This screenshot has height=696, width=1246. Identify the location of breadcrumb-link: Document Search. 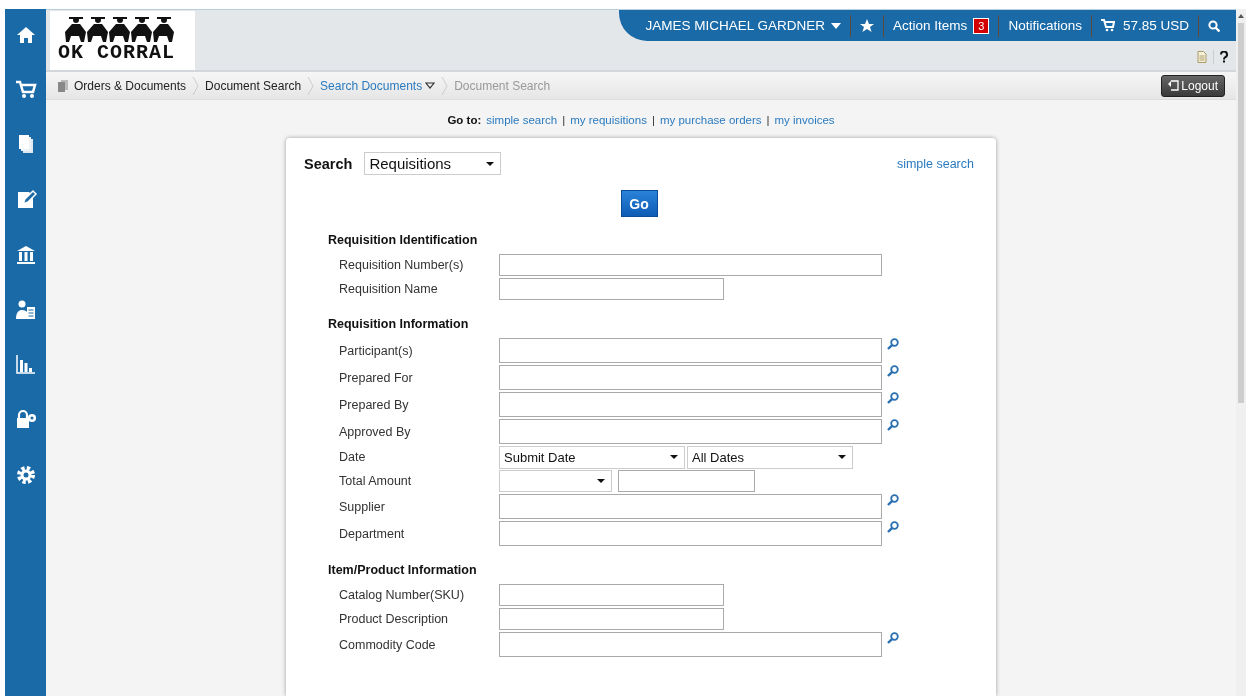
(253, 85).